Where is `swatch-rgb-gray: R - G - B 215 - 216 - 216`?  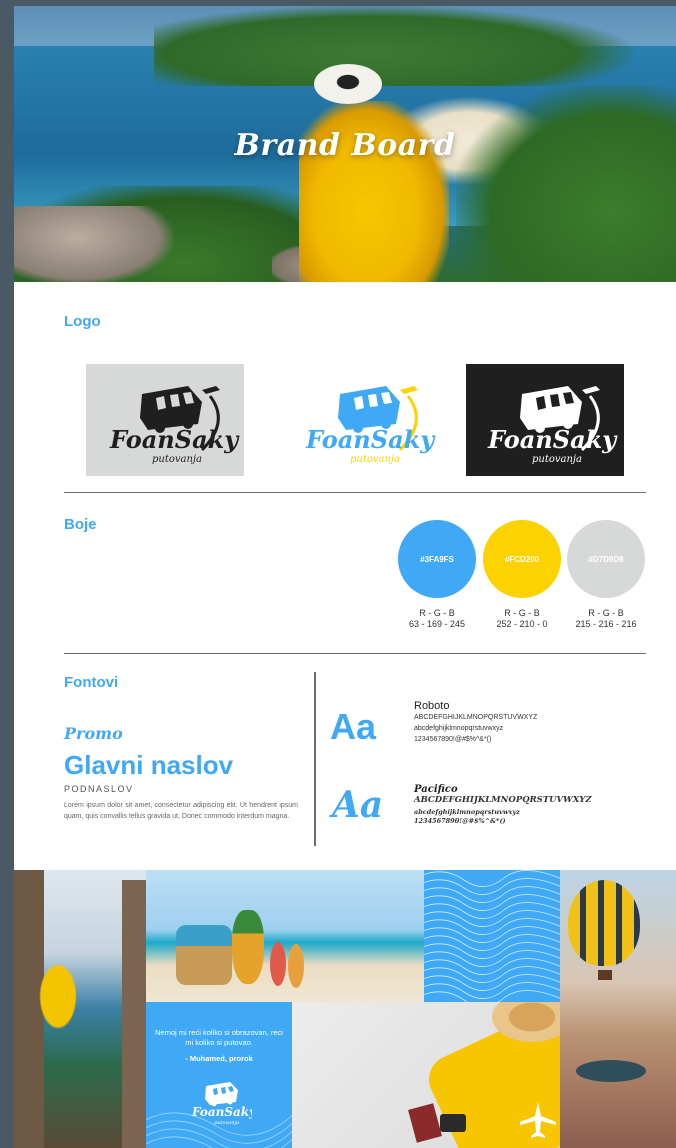 swatch-rgb-gray: R - G - B 215 - 216 - 216 is located at coordinates (606, 619).